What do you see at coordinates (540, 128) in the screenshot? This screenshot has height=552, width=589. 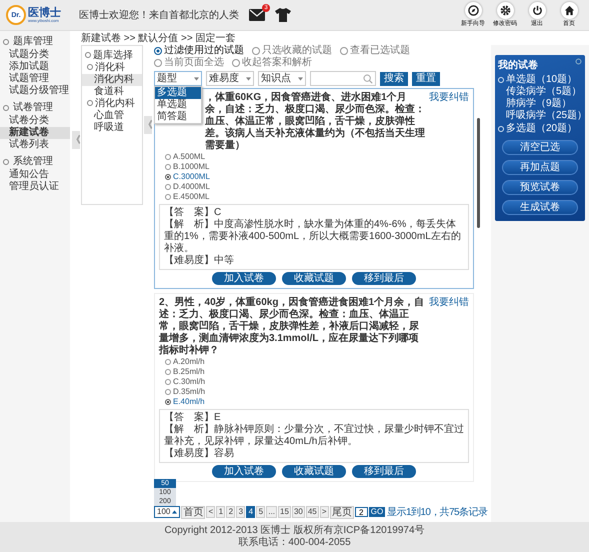 I see `question-type-item: 多选题（20题）` at bounding box center [540, 128].